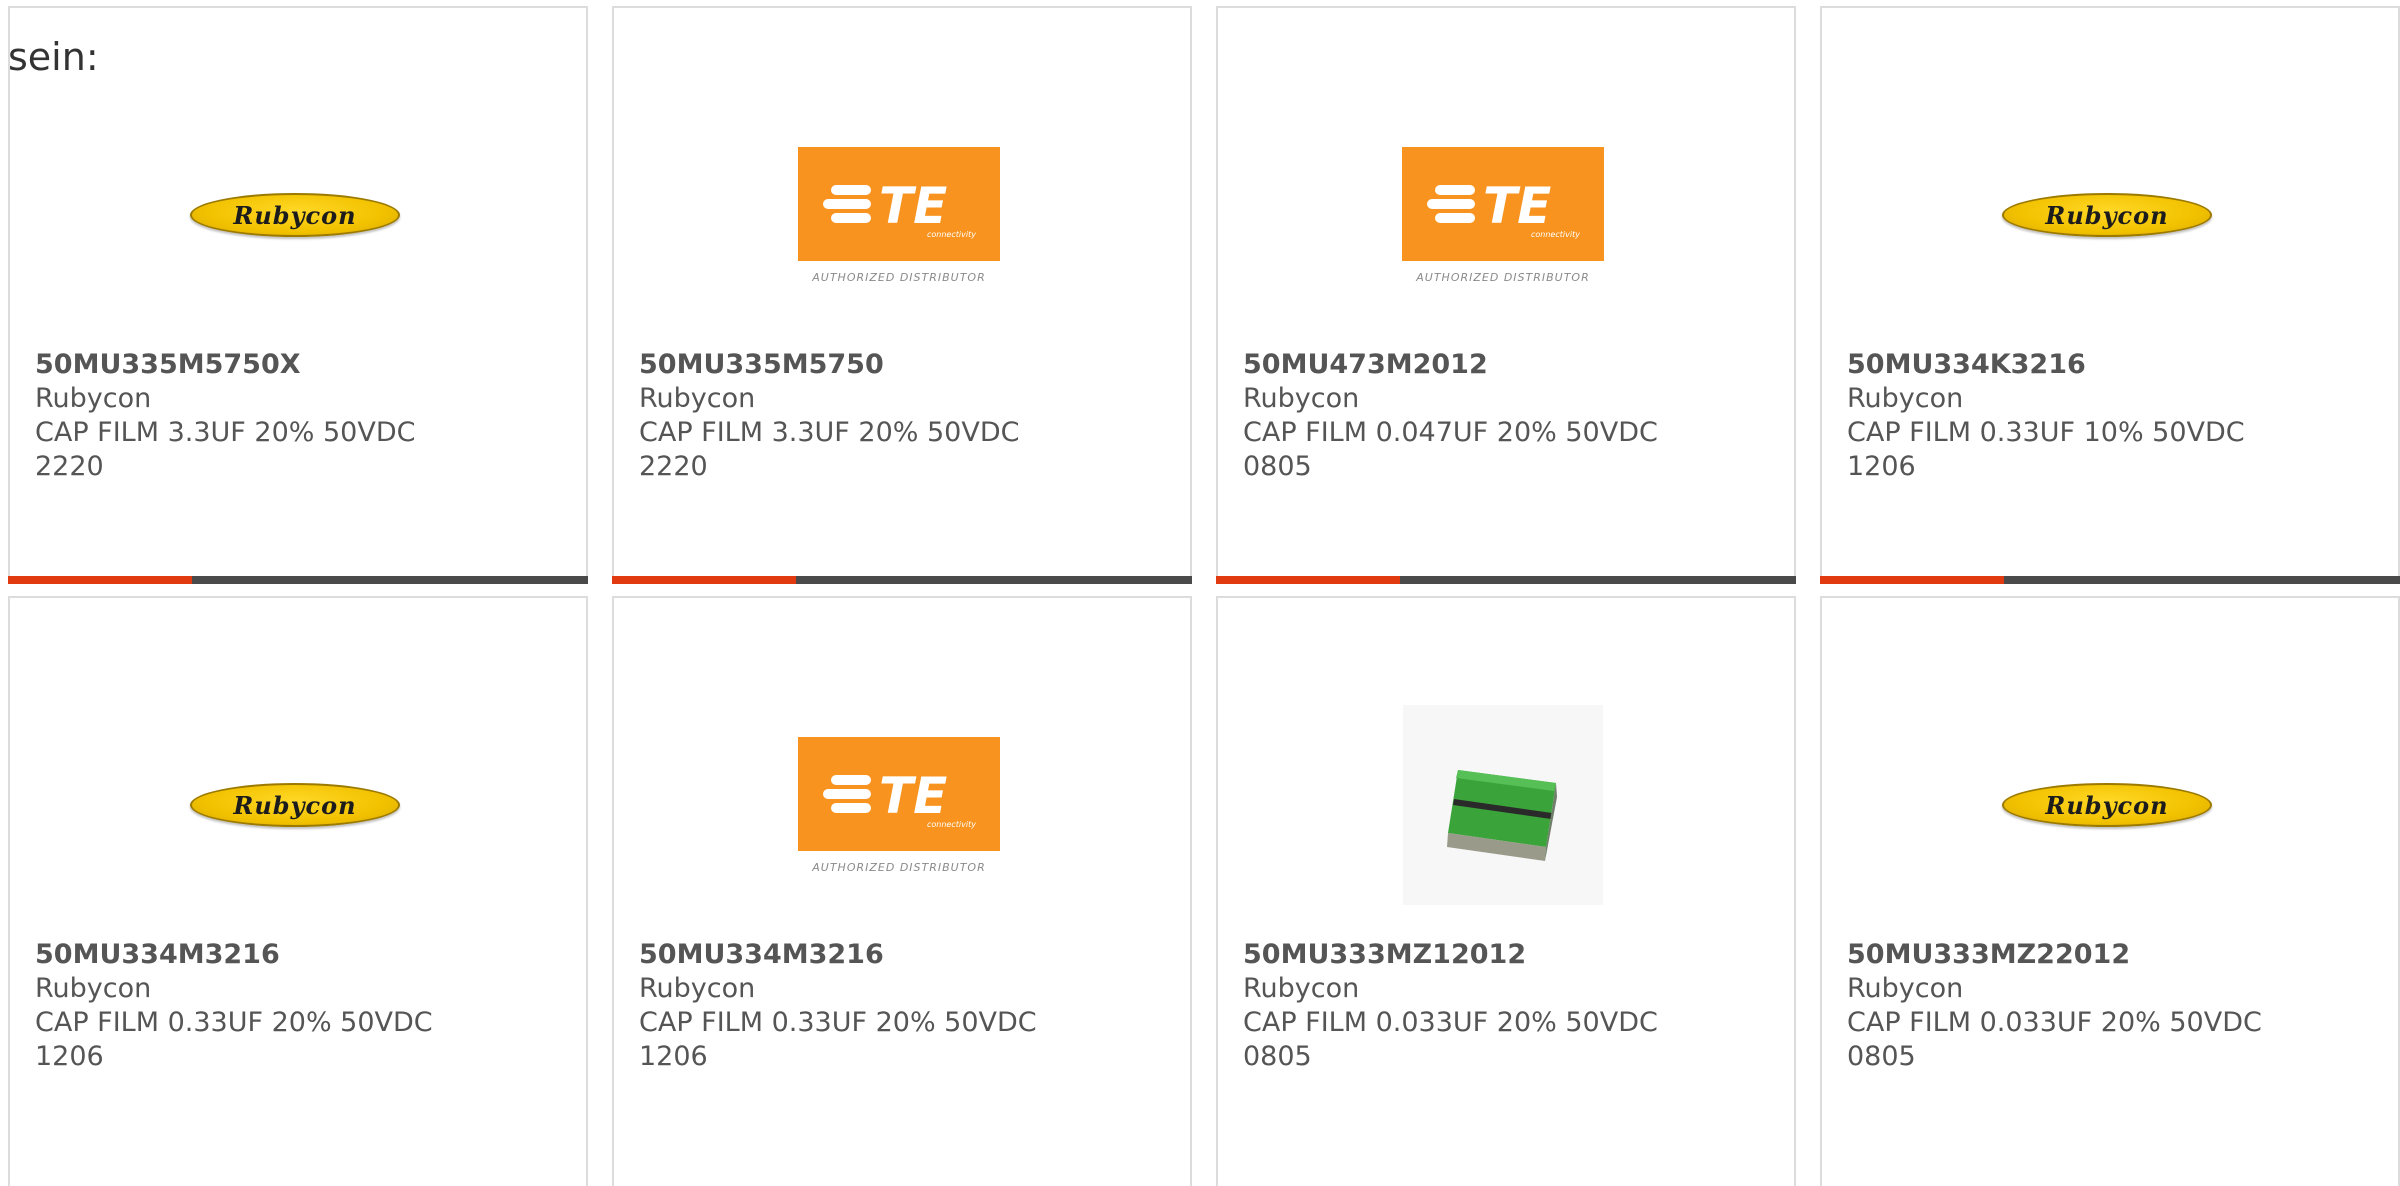  What do you see at coordinates (1450, 365) in the screenshot?
I see `part-number-link: 50MU473M2012` at bounding box center [1450, 365].